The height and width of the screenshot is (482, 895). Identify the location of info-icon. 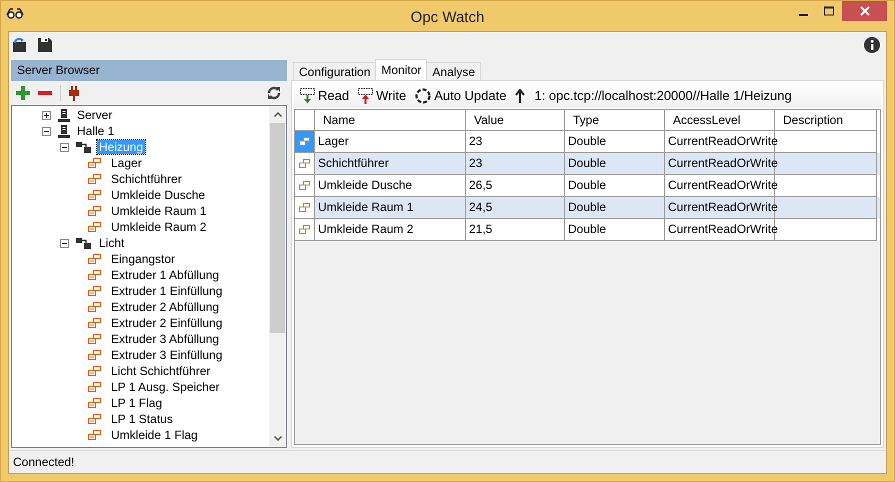
(872, 45).